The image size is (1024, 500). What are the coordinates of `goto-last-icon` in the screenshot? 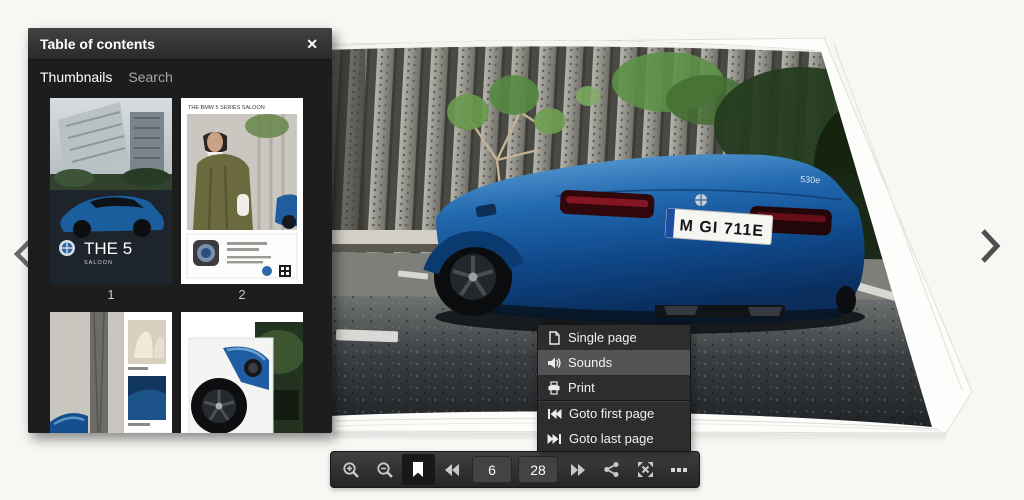 It's located at (554, 438).